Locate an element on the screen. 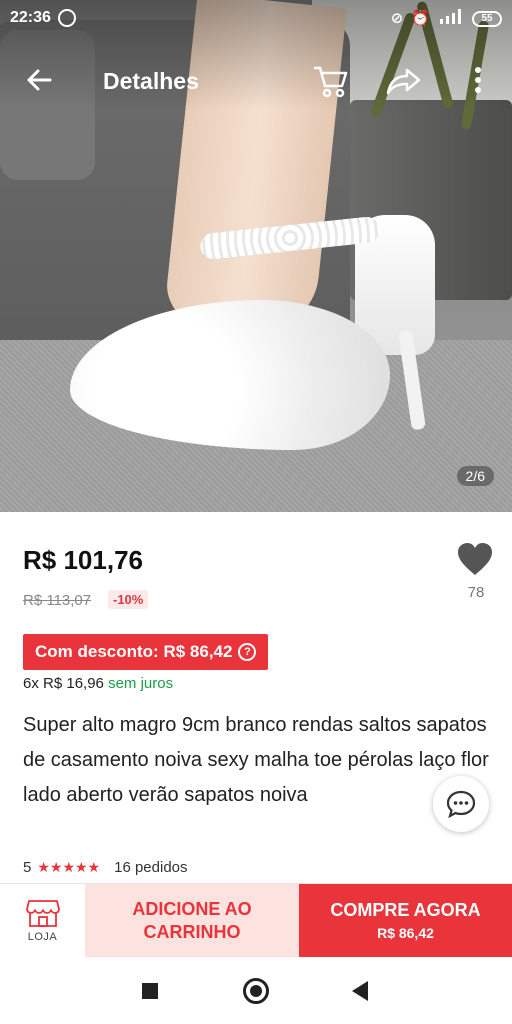 The height and width of the screenshot is (1024, 512). rating-row: 5 ★★★★★ 16 pedidos is located at coordinates (105, 867).